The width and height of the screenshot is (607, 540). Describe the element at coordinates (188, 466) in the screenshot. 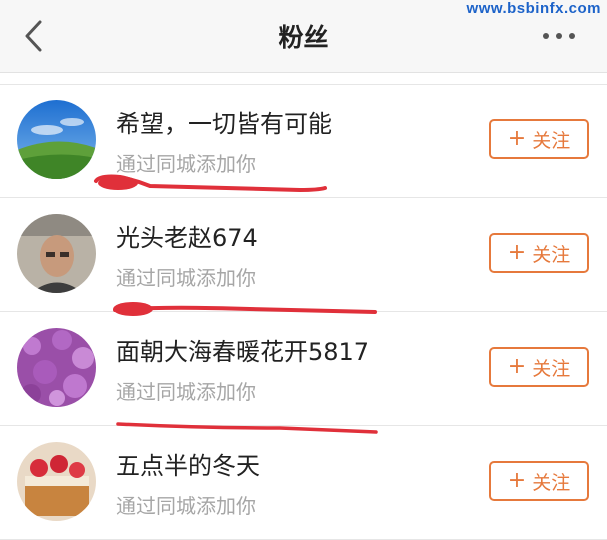

I see `follower-name: 五点半的冬天` at that location.